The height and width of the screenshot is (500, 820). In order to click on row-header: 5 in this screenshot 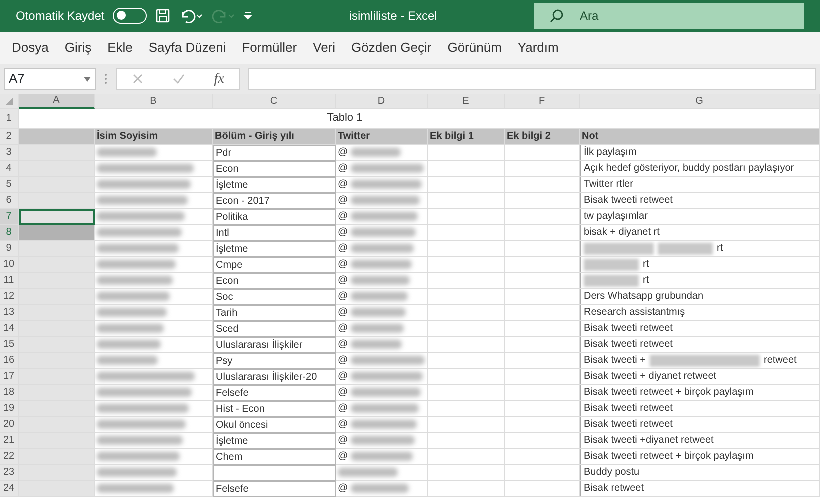, I will do `click(9, 185)`.